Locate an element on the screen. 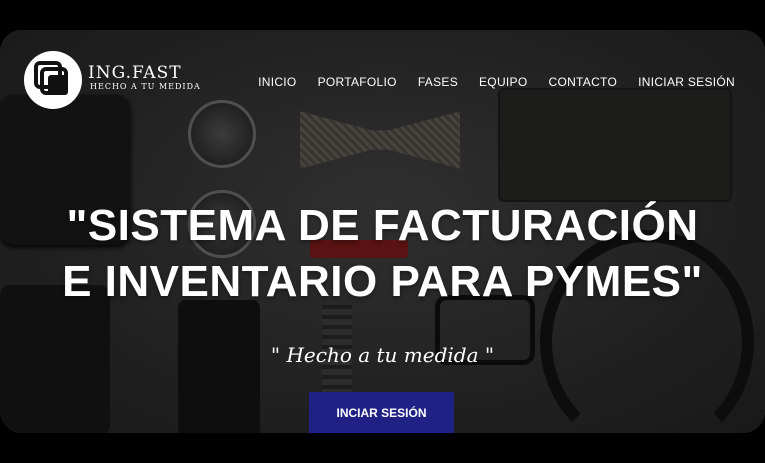 This screenshot has height=463, width=765. brand-name: ING.FAST is located at coordinates (135, 73).